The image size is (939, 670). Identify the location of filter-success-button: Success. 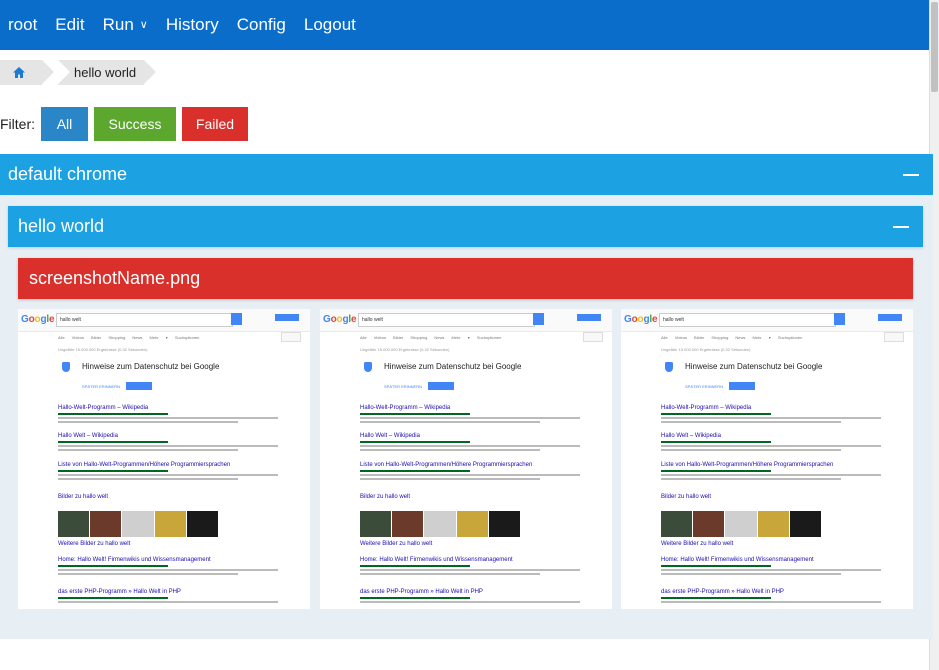
(135, 124).